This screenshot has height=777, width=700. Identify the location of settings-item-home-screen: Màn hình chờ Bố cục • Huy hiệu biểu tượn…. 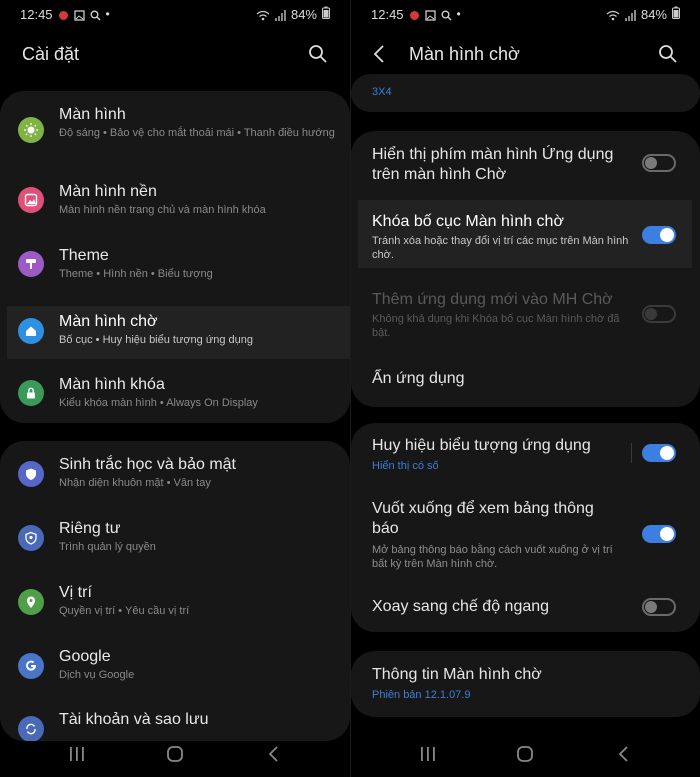
(178, 332).